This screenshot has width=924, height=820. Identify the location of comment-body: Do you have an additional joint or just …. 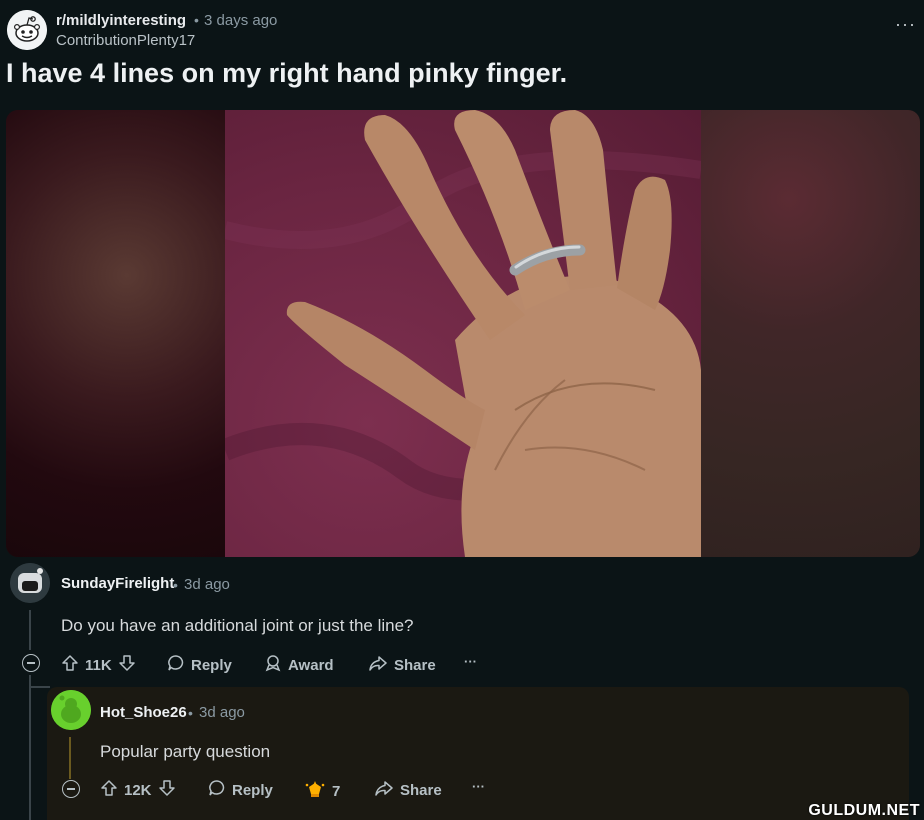
(237, 625).